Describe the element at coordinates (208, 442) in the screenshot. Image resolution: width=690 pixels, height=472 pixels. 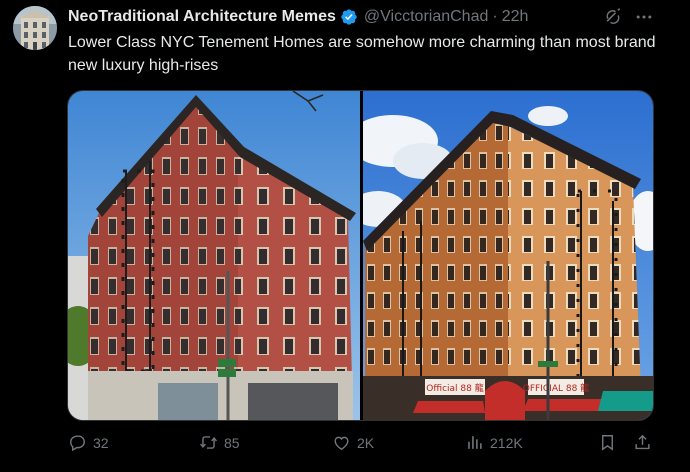
I see `retweet-icon` at that location.